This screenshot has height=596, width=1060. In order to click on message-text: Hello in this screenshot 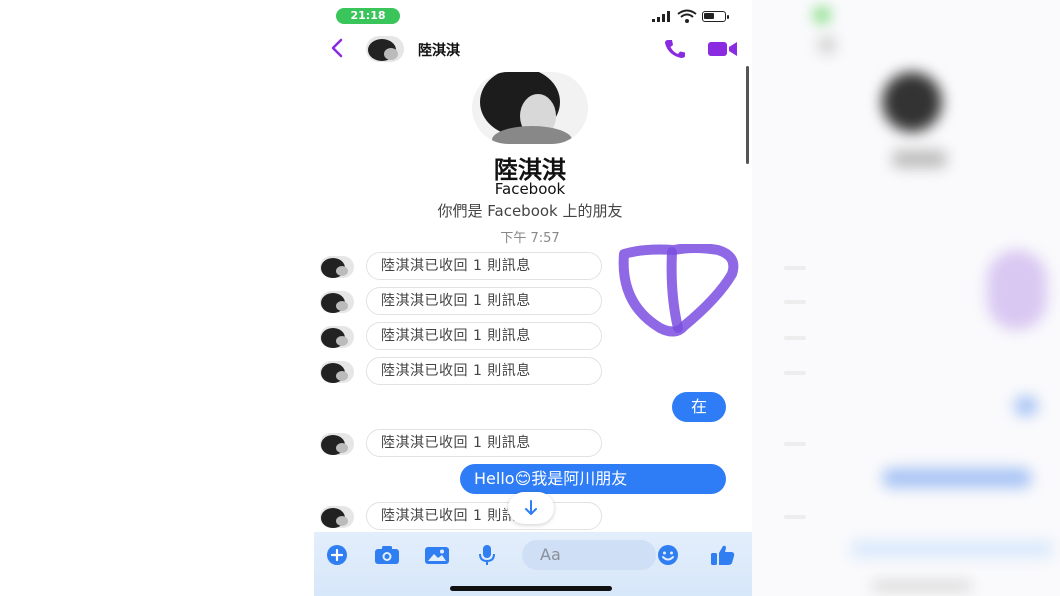, I will do `click(494, 478)`.